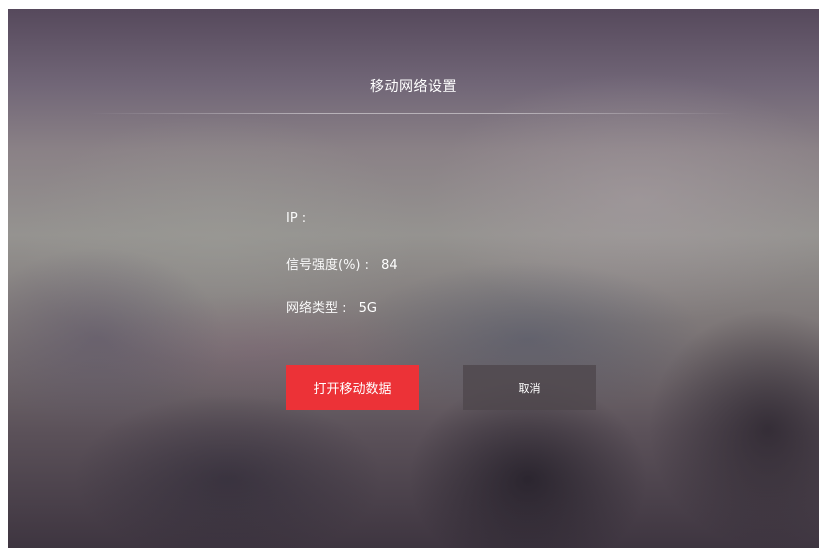 The height and width of the screenshot is (555, 827). What do you see at coordinates (413, 87) in the screenshot?
I see `page-title: 移动网络设置` at bounding box center [413, 87].